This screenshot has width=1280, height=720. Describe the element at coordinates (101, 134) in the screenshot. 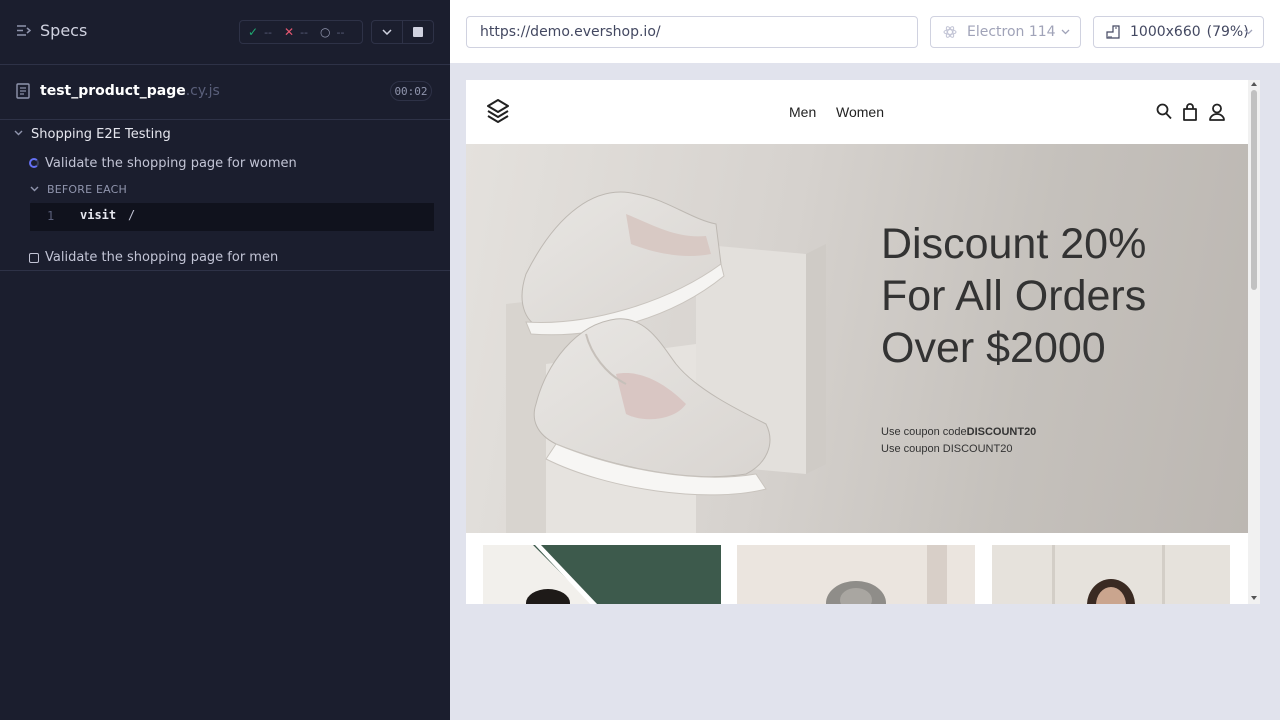

I see `suite-title: Shopping E2E Testing` at that location.